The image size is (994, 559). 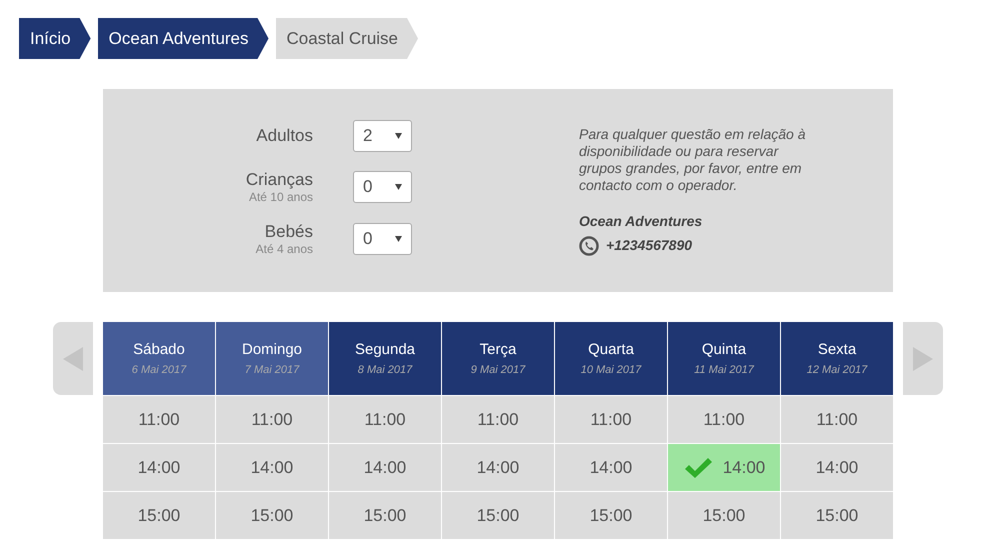 I want to click on day-name: Sexta, so click(x=837, y=350).